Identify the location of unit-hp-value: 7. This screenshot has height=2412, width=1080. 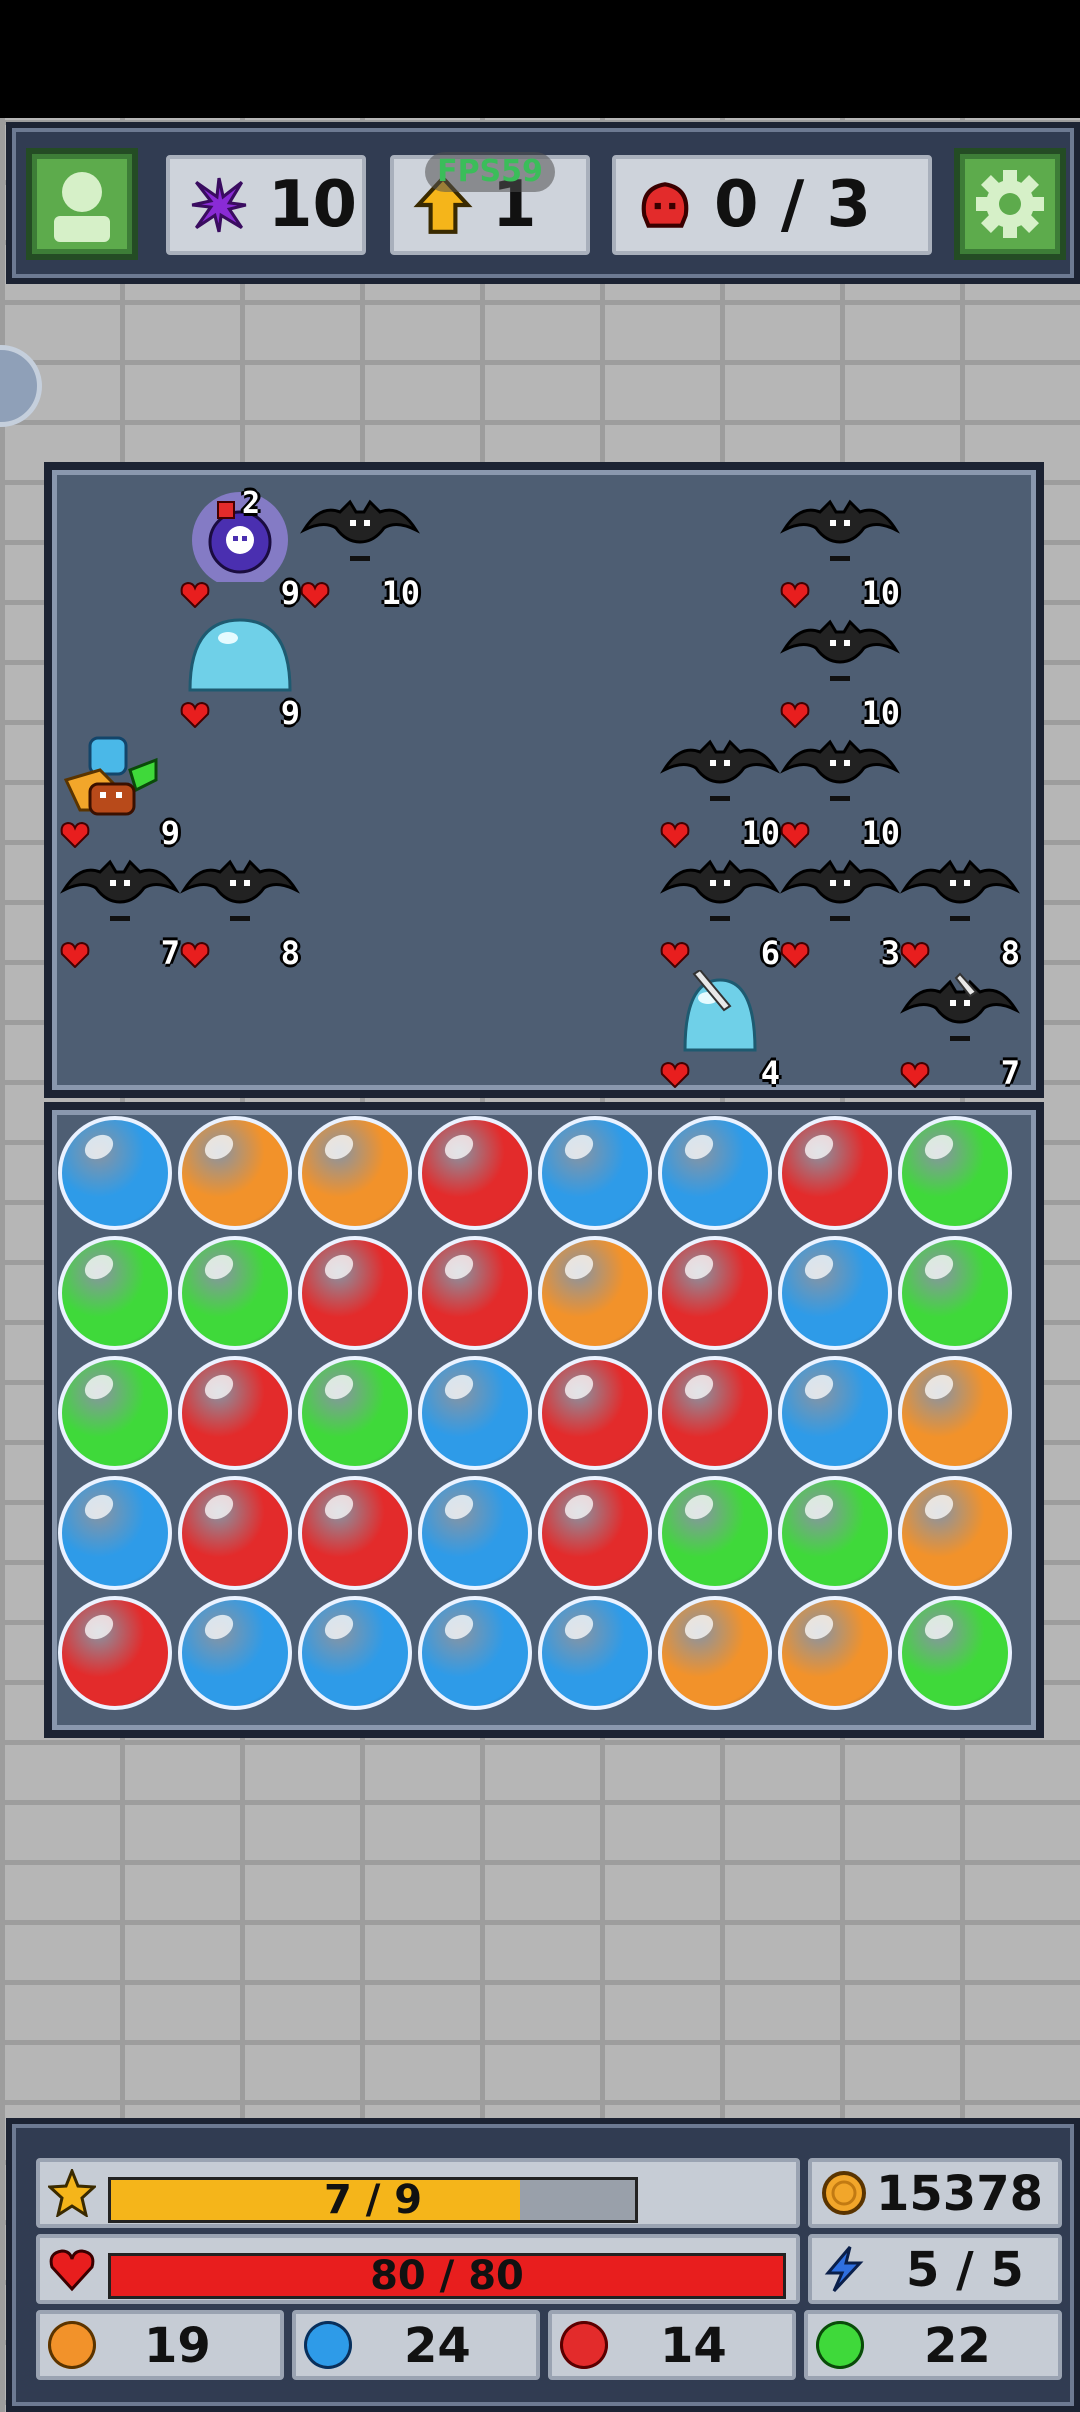
(1010, 1073).